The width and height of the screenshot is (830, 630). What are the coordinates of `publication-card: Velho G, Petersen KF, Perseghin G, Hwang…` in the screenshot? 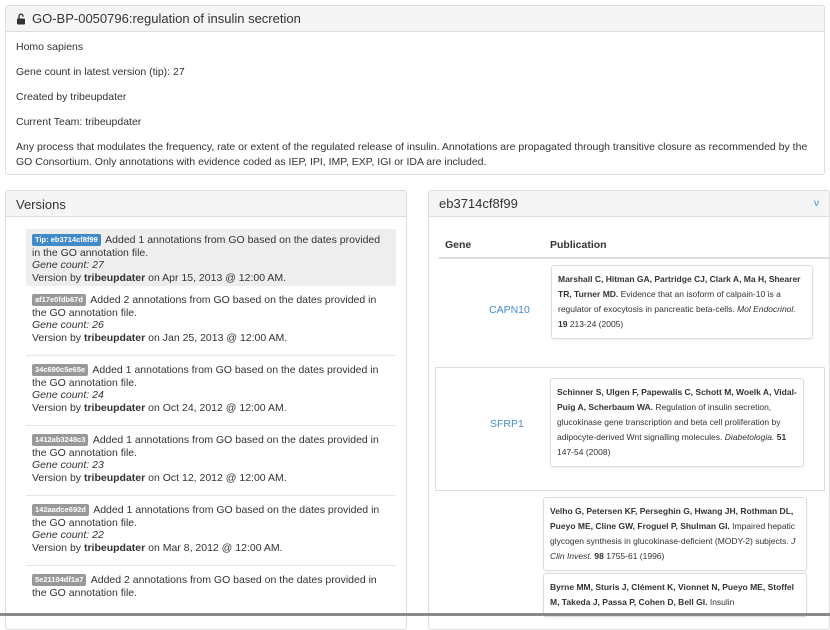 It's located at (675, 534).